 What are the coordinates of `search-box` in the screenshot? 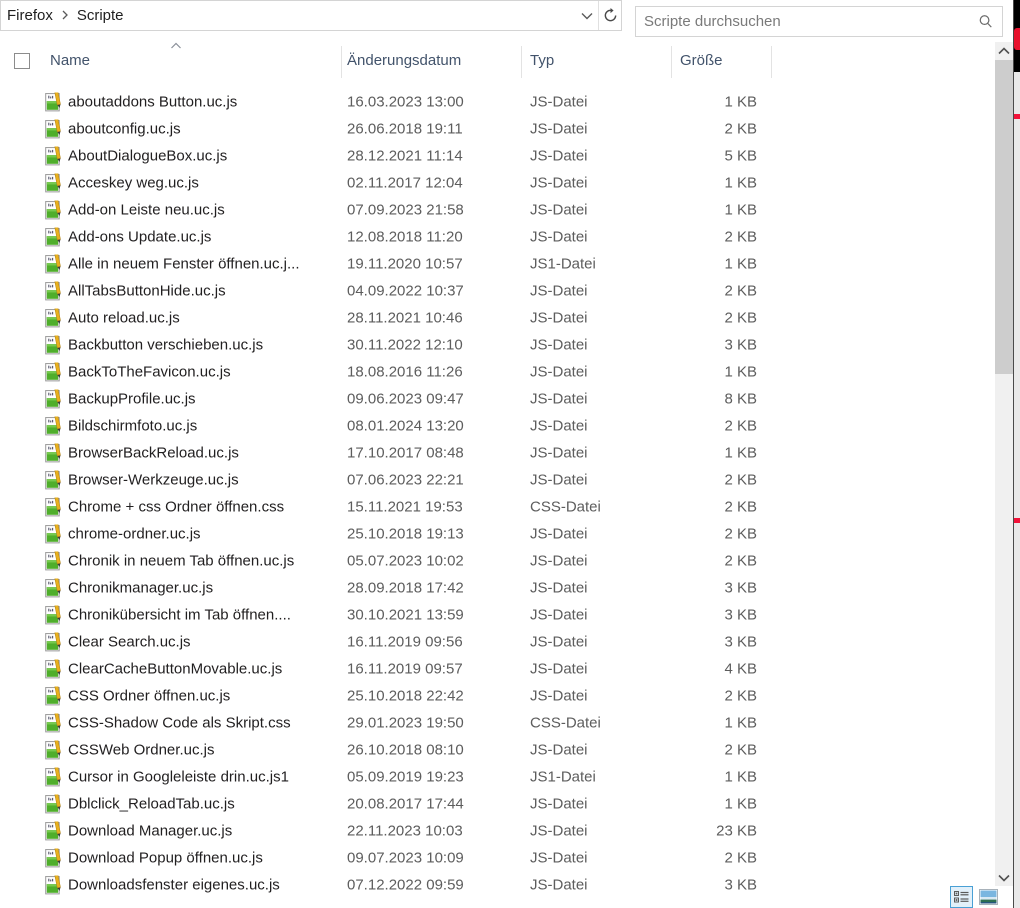 It's located at (819, 21).